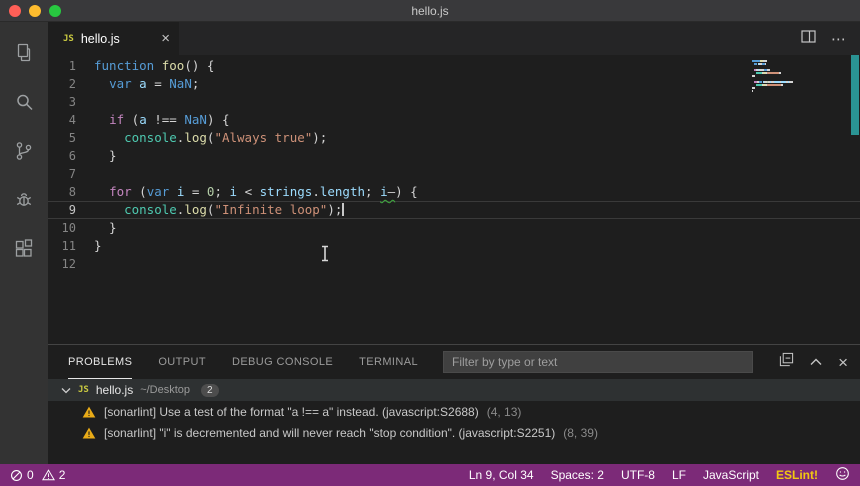 The image size is (860, 486). I want to click on zoom-window-button, so click(55, 10).